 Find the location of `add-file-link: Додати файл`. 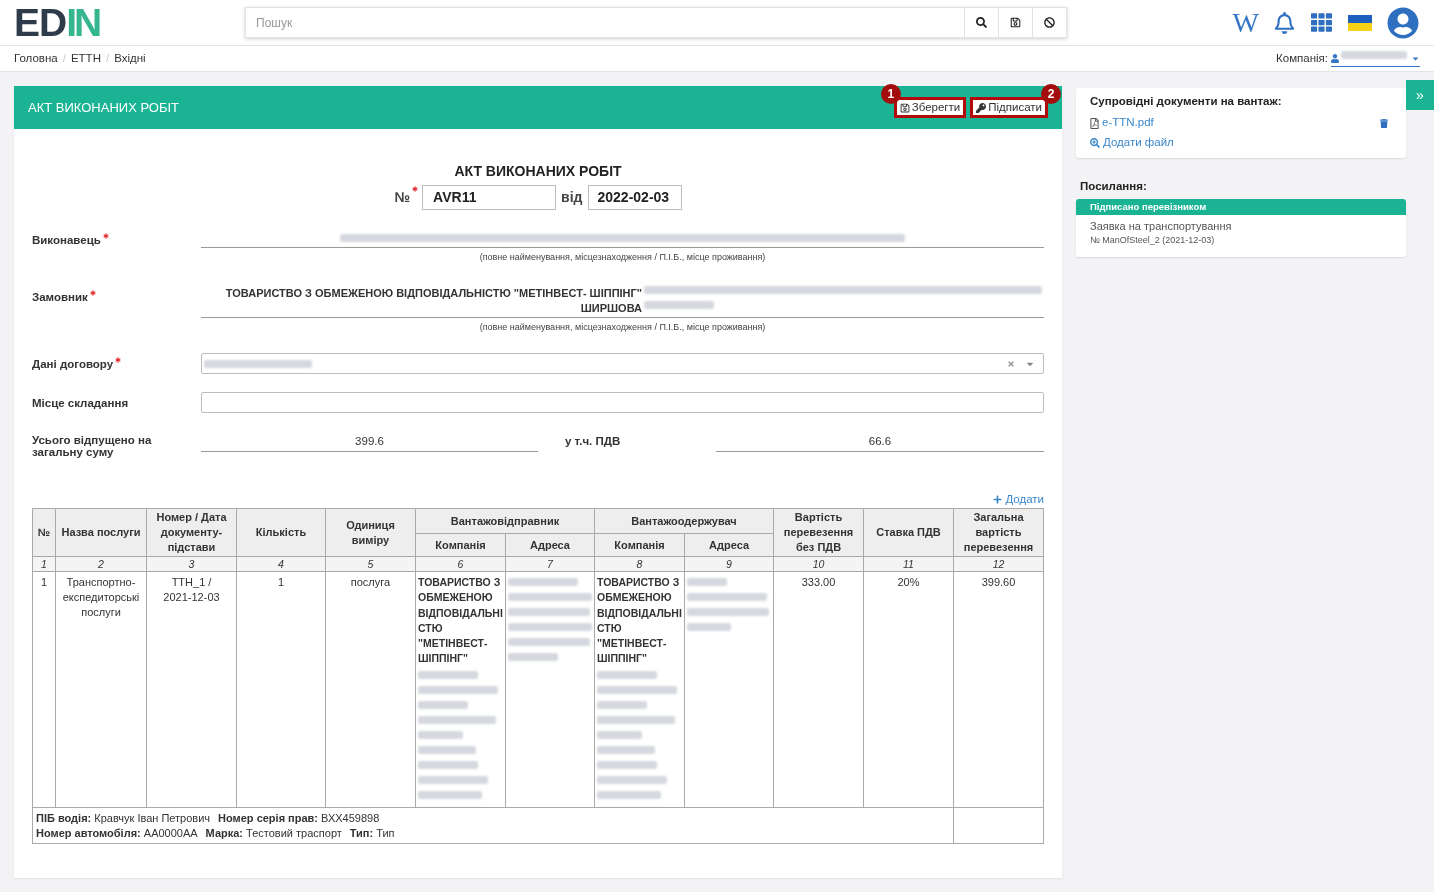

add-file-link: Додати файл is located at coordinates (1132, 143).